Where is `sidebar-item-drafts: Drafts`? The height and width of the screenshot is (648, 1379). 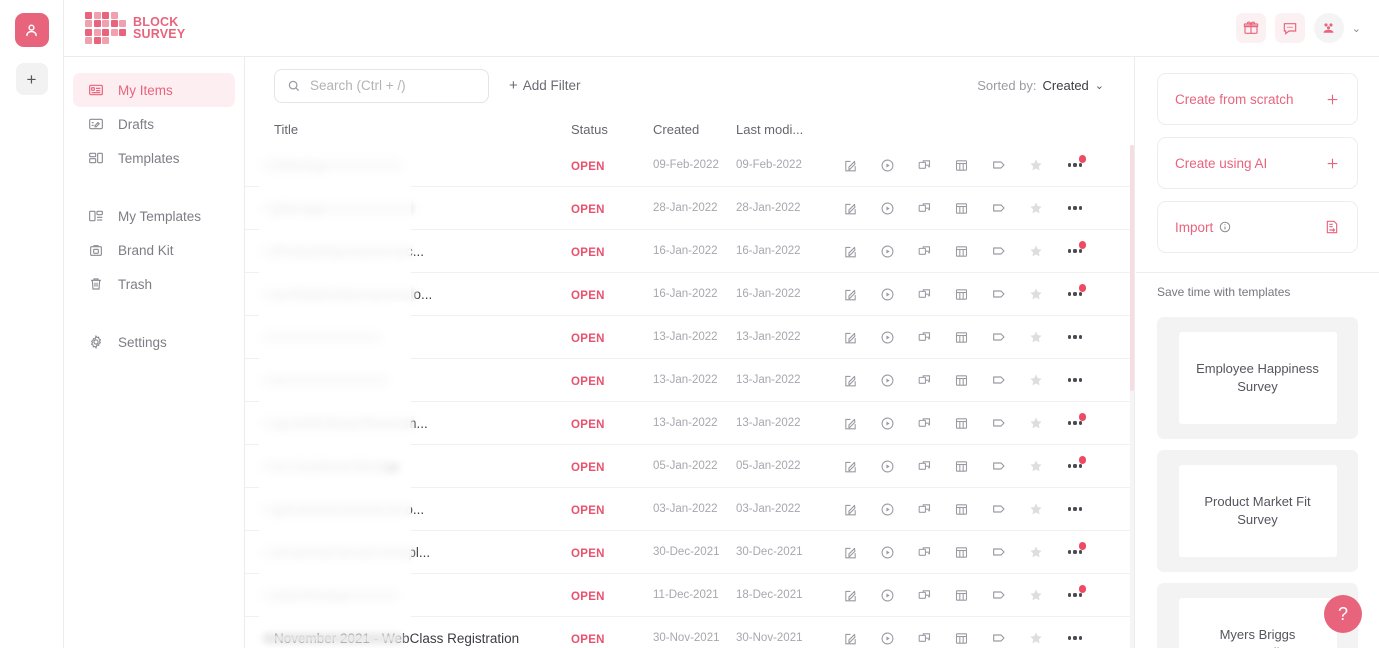
sidebar-item-drafts: Drafts is located at coordinates (154, 124).